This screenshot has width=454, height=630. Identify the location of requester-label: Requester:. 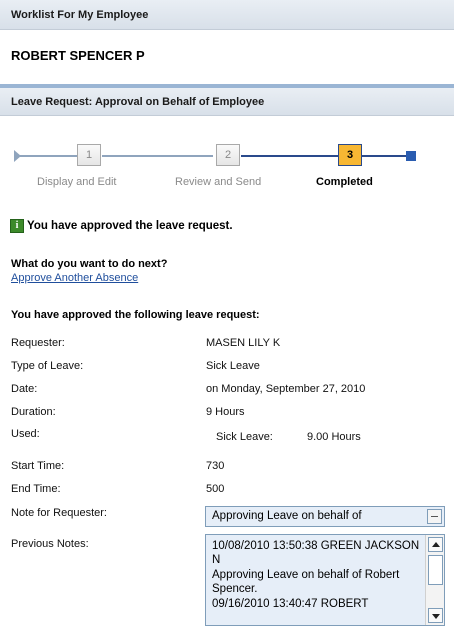
(38, 343).